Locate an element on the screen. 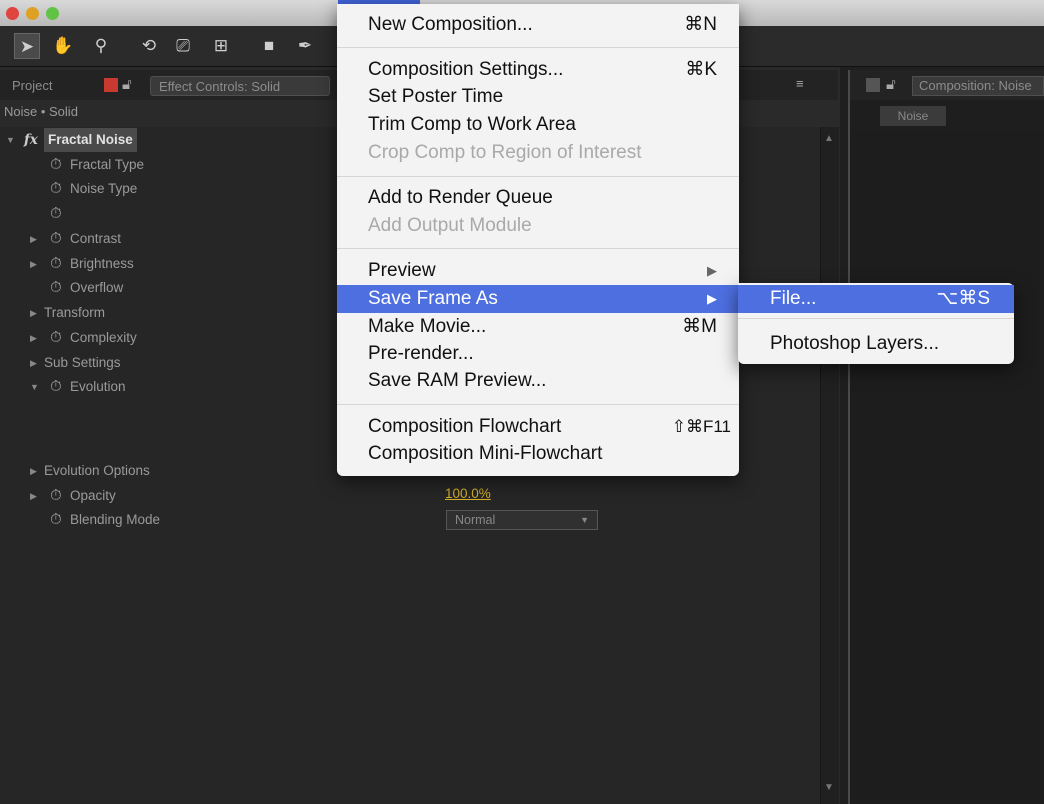 This screenshot has width=1044, height=804. pan-behind-tool-icon: ⊞ is located at coordinates (221, 46).